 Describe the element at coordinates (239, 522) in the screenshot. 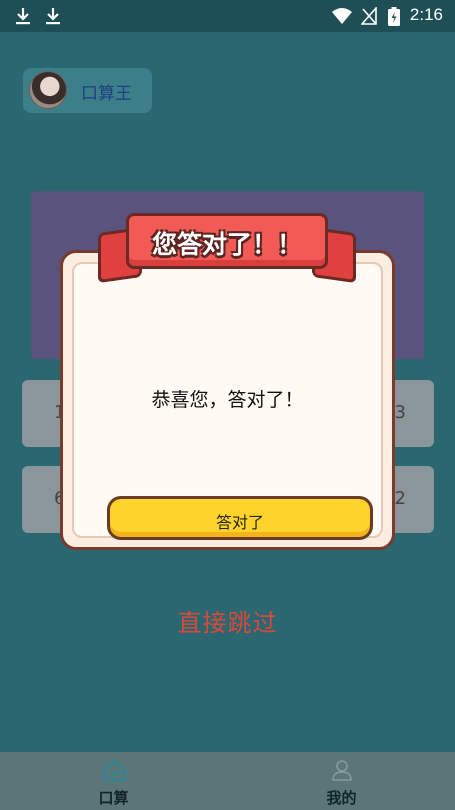

I see `confirm-button-label: 答对了` at that location.